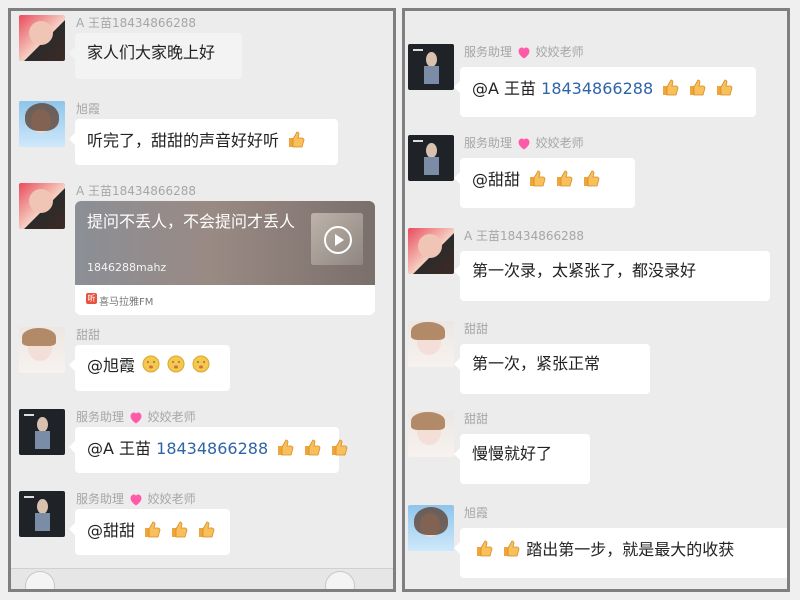 The width and height of the screenshot is (800, 600). What do you see at coordinates (630, 549) in the screenshot?
I see `message-text: 踏出第一步，就是最大的收获` at bounding box center [630, 549].